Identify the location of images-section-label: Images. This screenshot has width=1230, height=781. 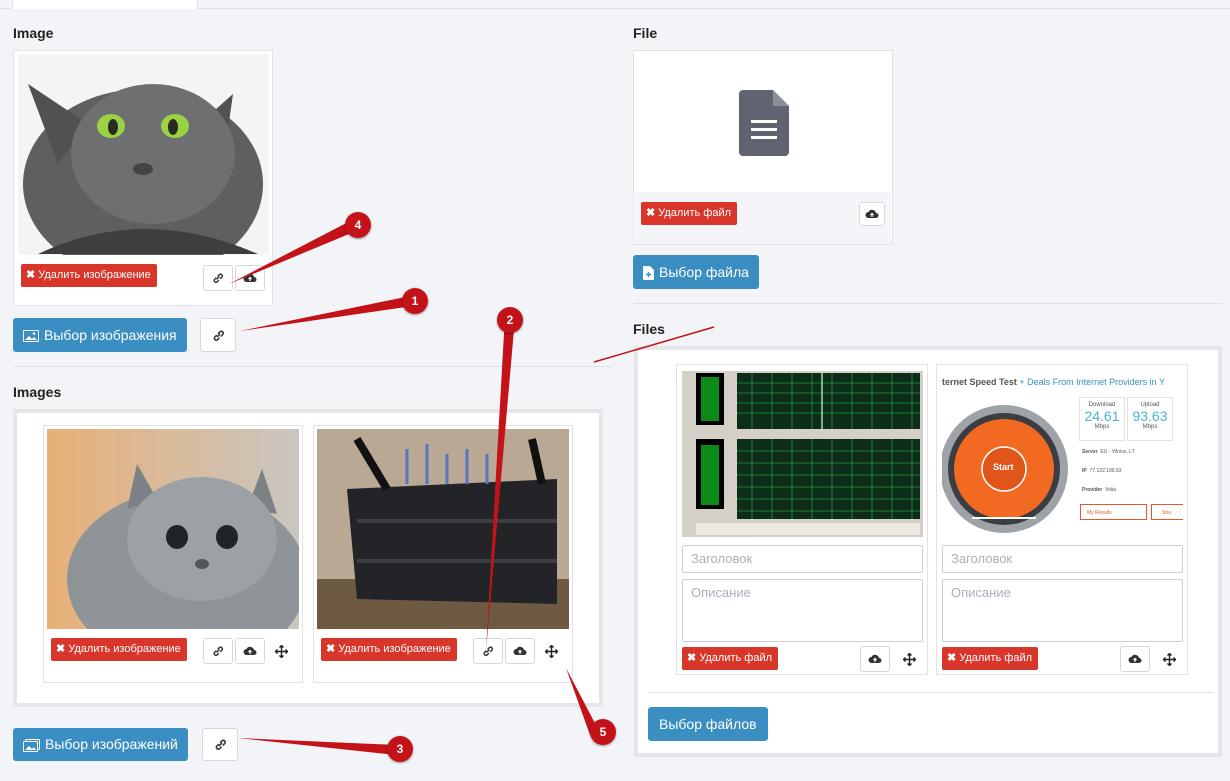
(37, 392).